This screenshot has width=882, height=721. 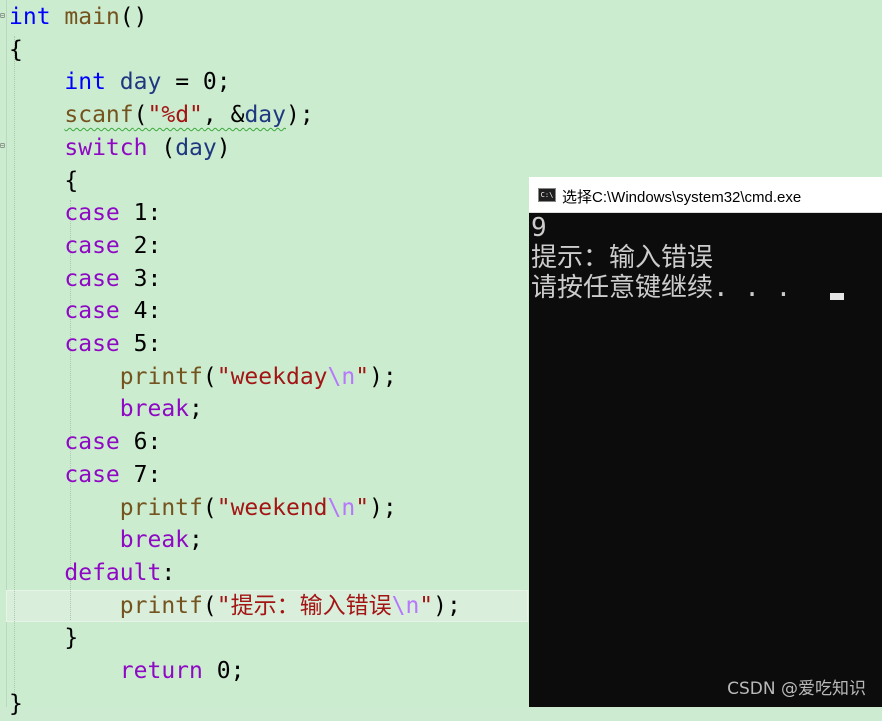 What do you see at coordinates (140, 311) in the screenshot?
I see `code-token: 4:` at bounding box center [140, 311].